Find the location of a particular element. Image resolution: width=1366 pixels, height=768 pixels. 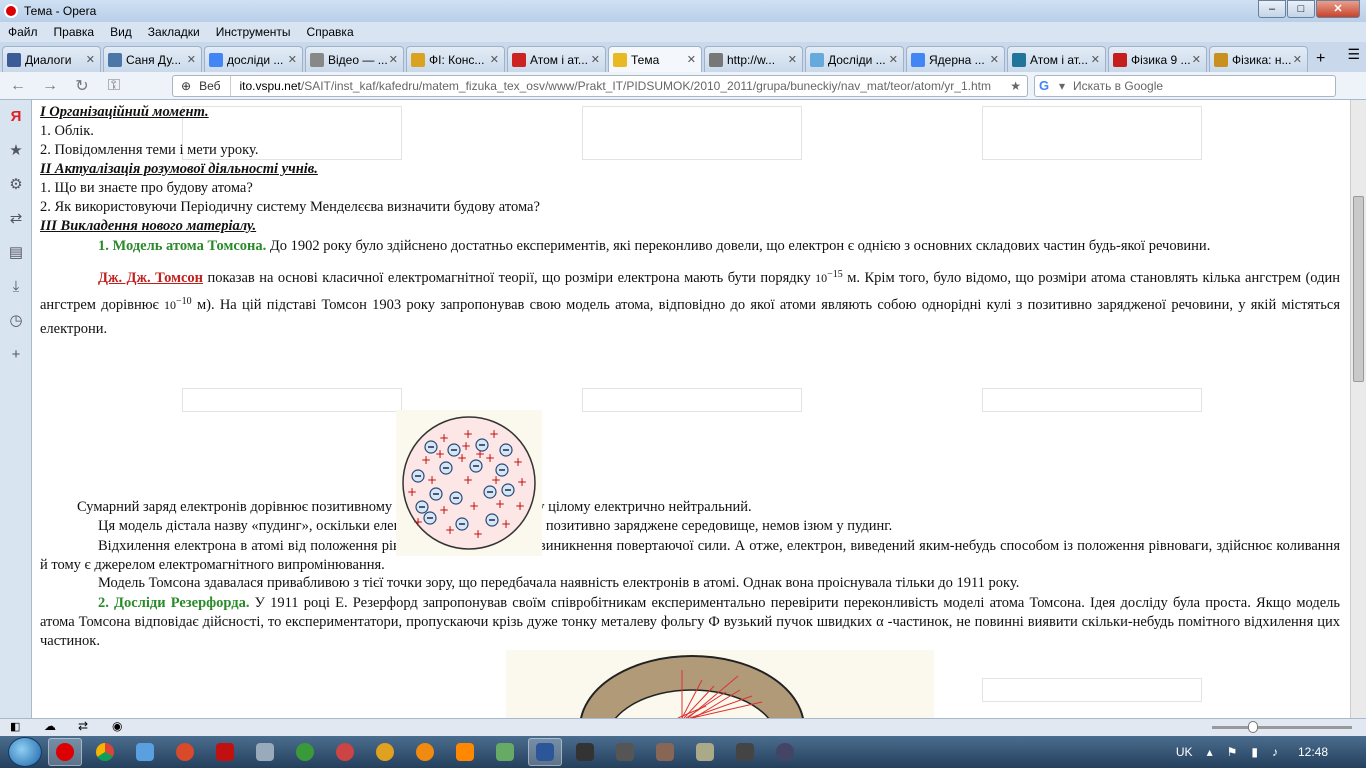

tab-9: Ядерна ... ✕ is located at coordinates (955, 59).